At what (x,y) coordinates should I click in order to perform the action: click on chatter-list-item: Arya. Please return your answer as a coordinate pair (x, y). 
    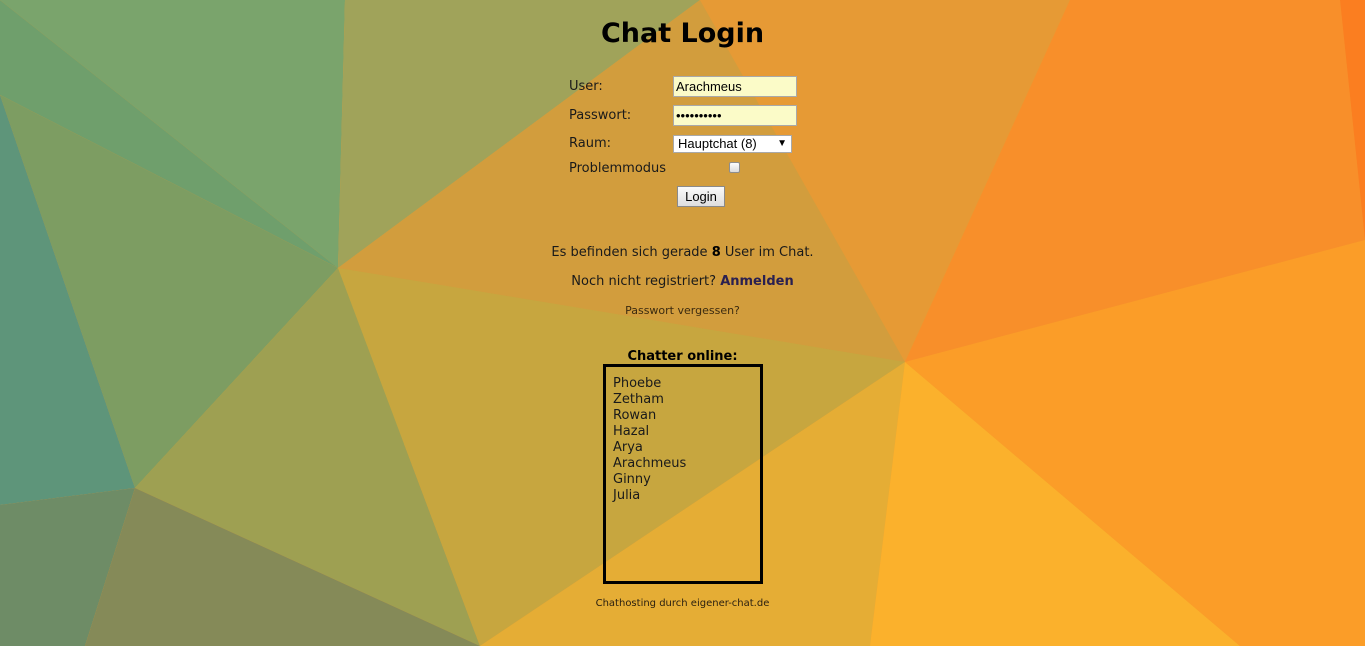
    Looking at the image, I should click on (686, 448).